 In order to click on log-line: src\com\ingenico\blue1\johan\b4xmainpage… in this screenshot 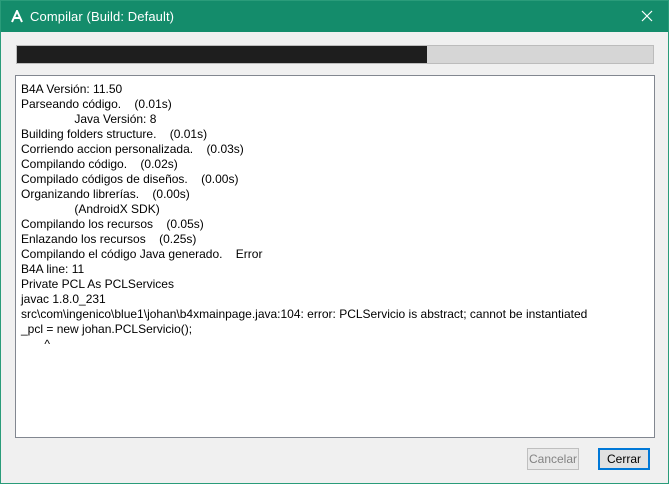, I will do `click(304, 314)`.